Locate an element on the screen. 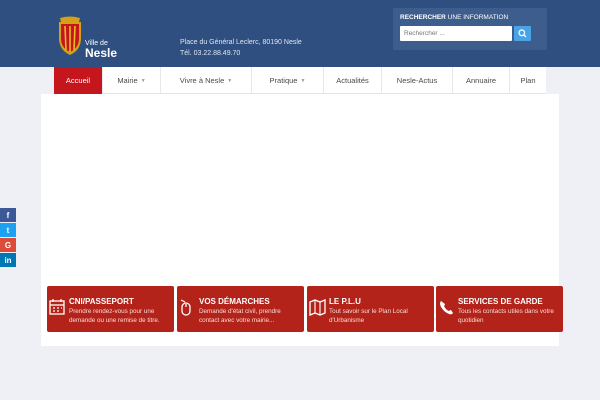 The height and width of the screenshot is (400, 600). card-title: LE P.L.U is located at coordinates (345, 301).